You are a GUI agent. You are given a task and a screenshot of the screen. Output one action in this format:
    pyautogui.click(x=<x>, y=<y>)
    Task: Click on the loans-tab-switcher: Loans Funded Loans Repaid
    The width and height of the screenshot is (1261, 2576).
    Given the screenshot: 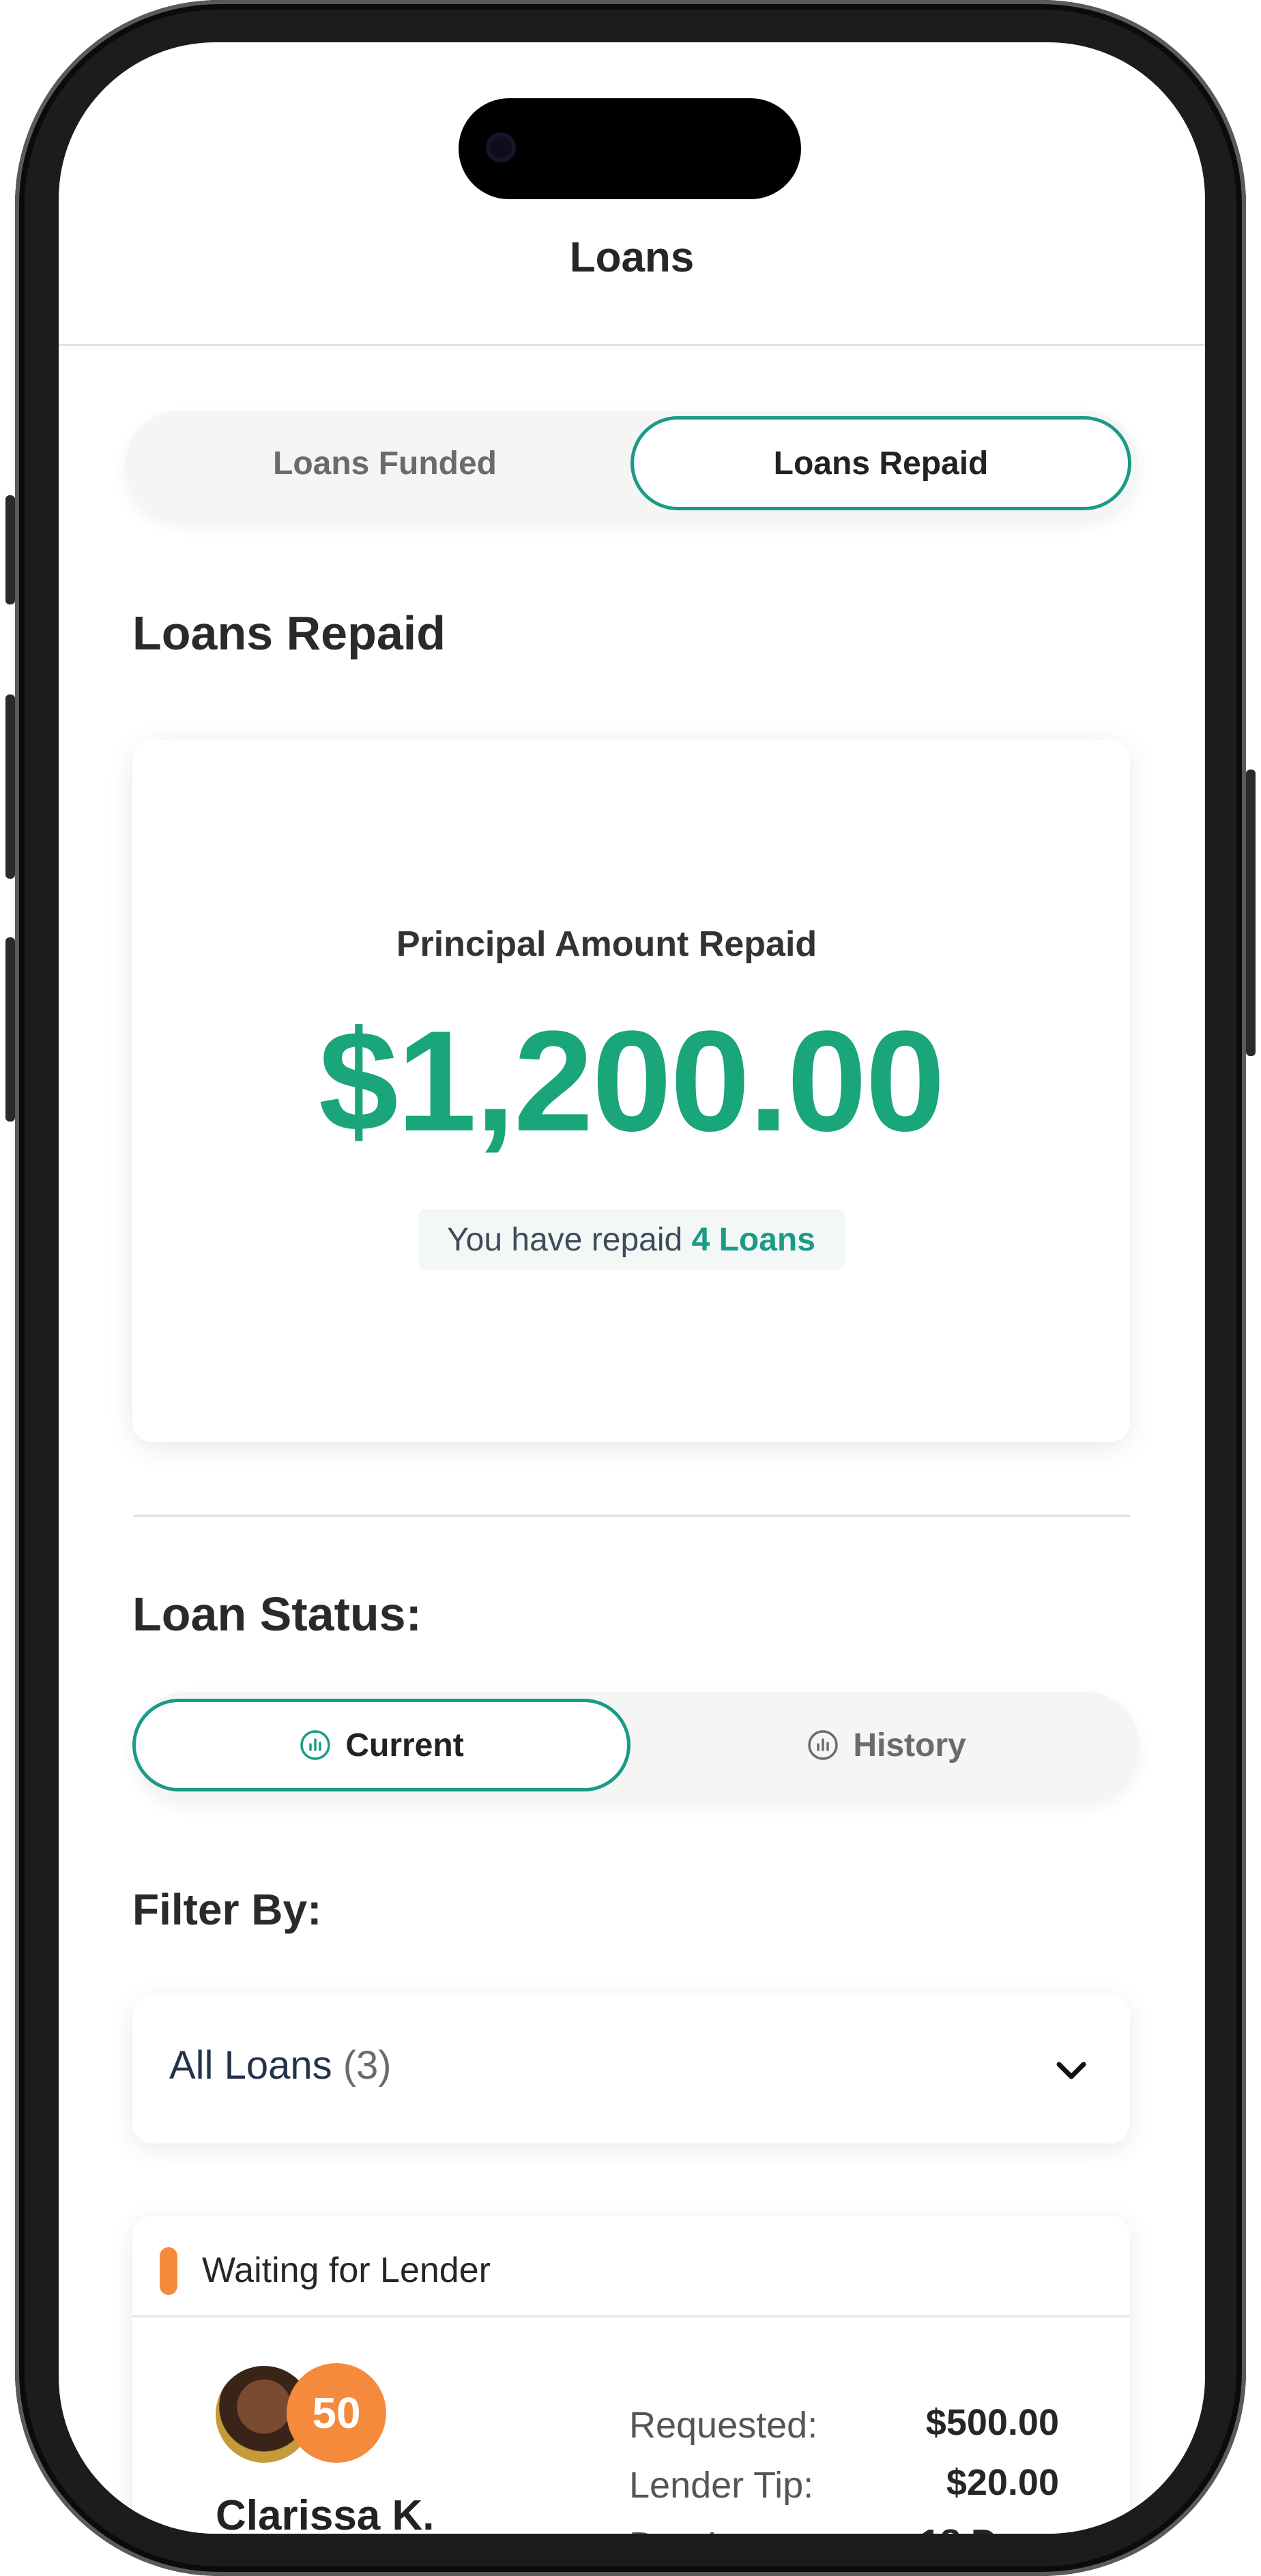 What is the action you would take?
    pyautogui.click(x=632, y=465)
    